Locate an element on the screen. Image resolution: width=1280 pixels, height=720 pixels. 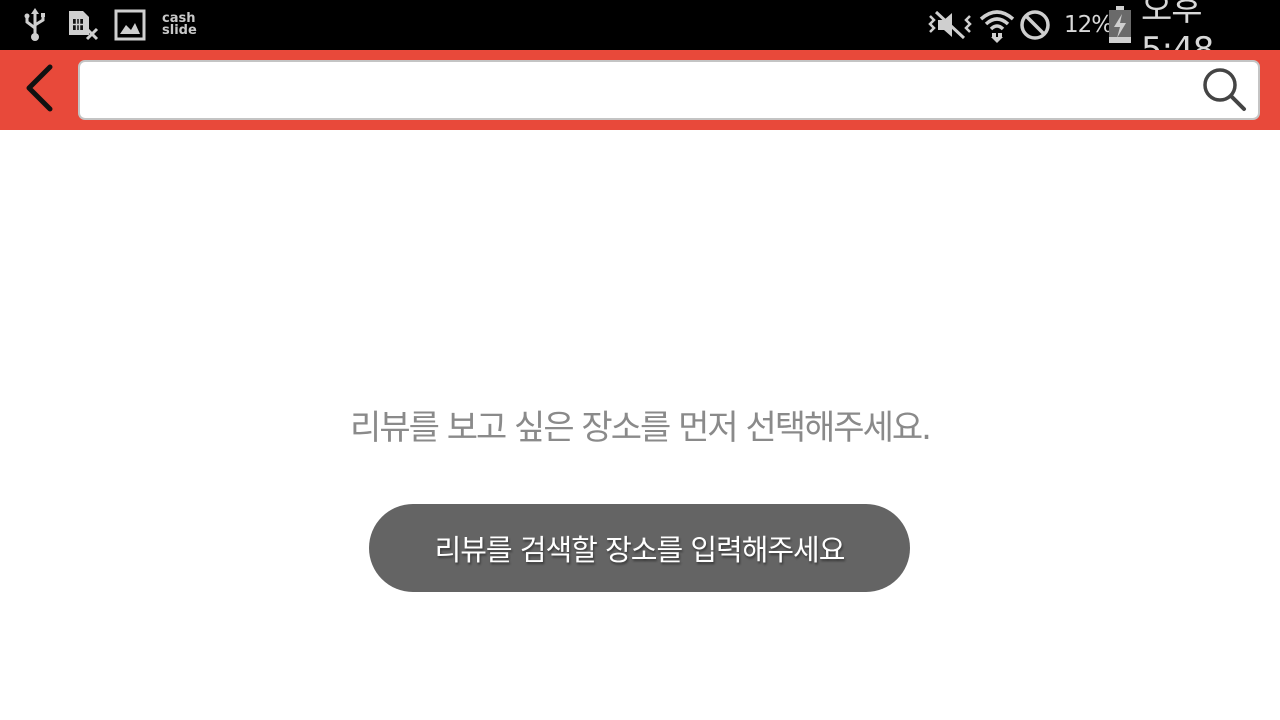
back-button is located at coordinates (39, 90).